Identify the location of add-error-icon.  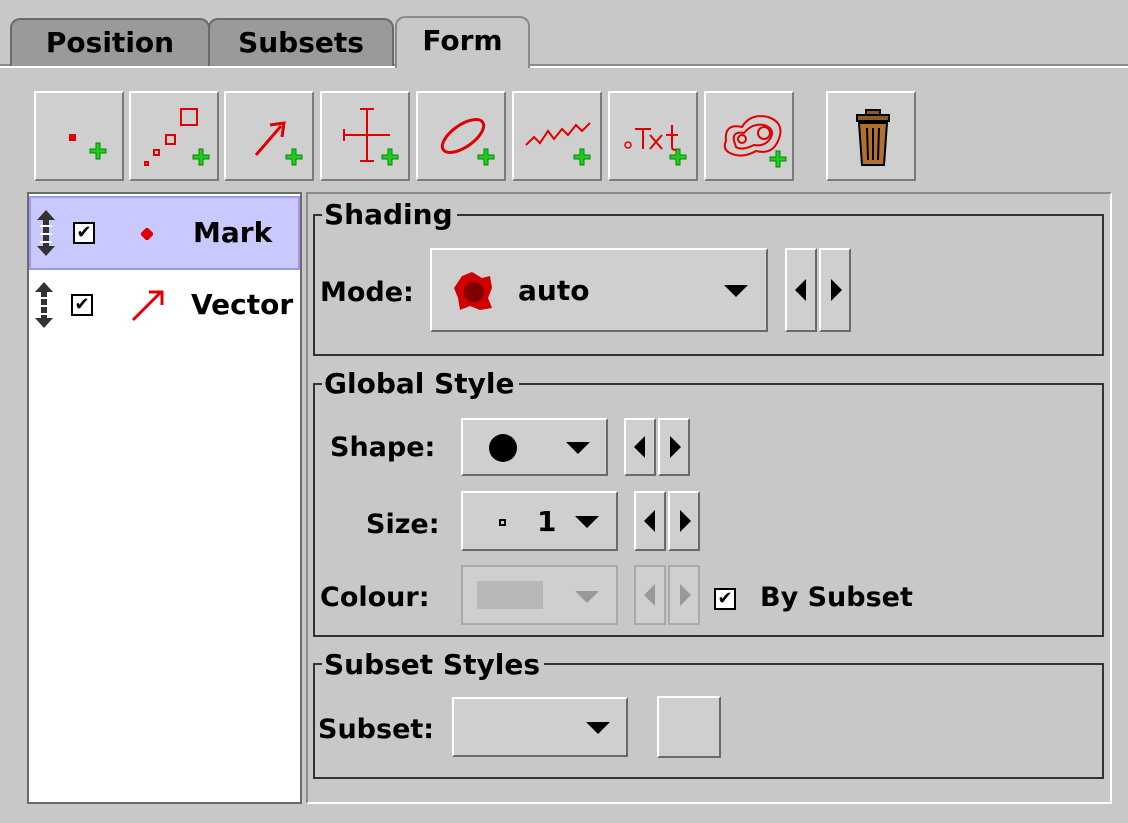
(371, 137).